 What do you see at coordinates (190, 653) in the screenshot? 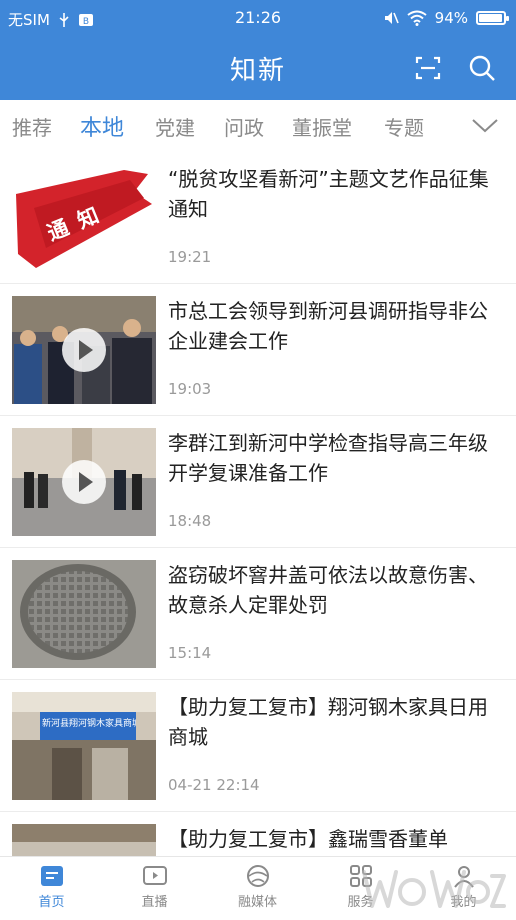
I see `news-time: 15:14` at bounding box center [190, 653].